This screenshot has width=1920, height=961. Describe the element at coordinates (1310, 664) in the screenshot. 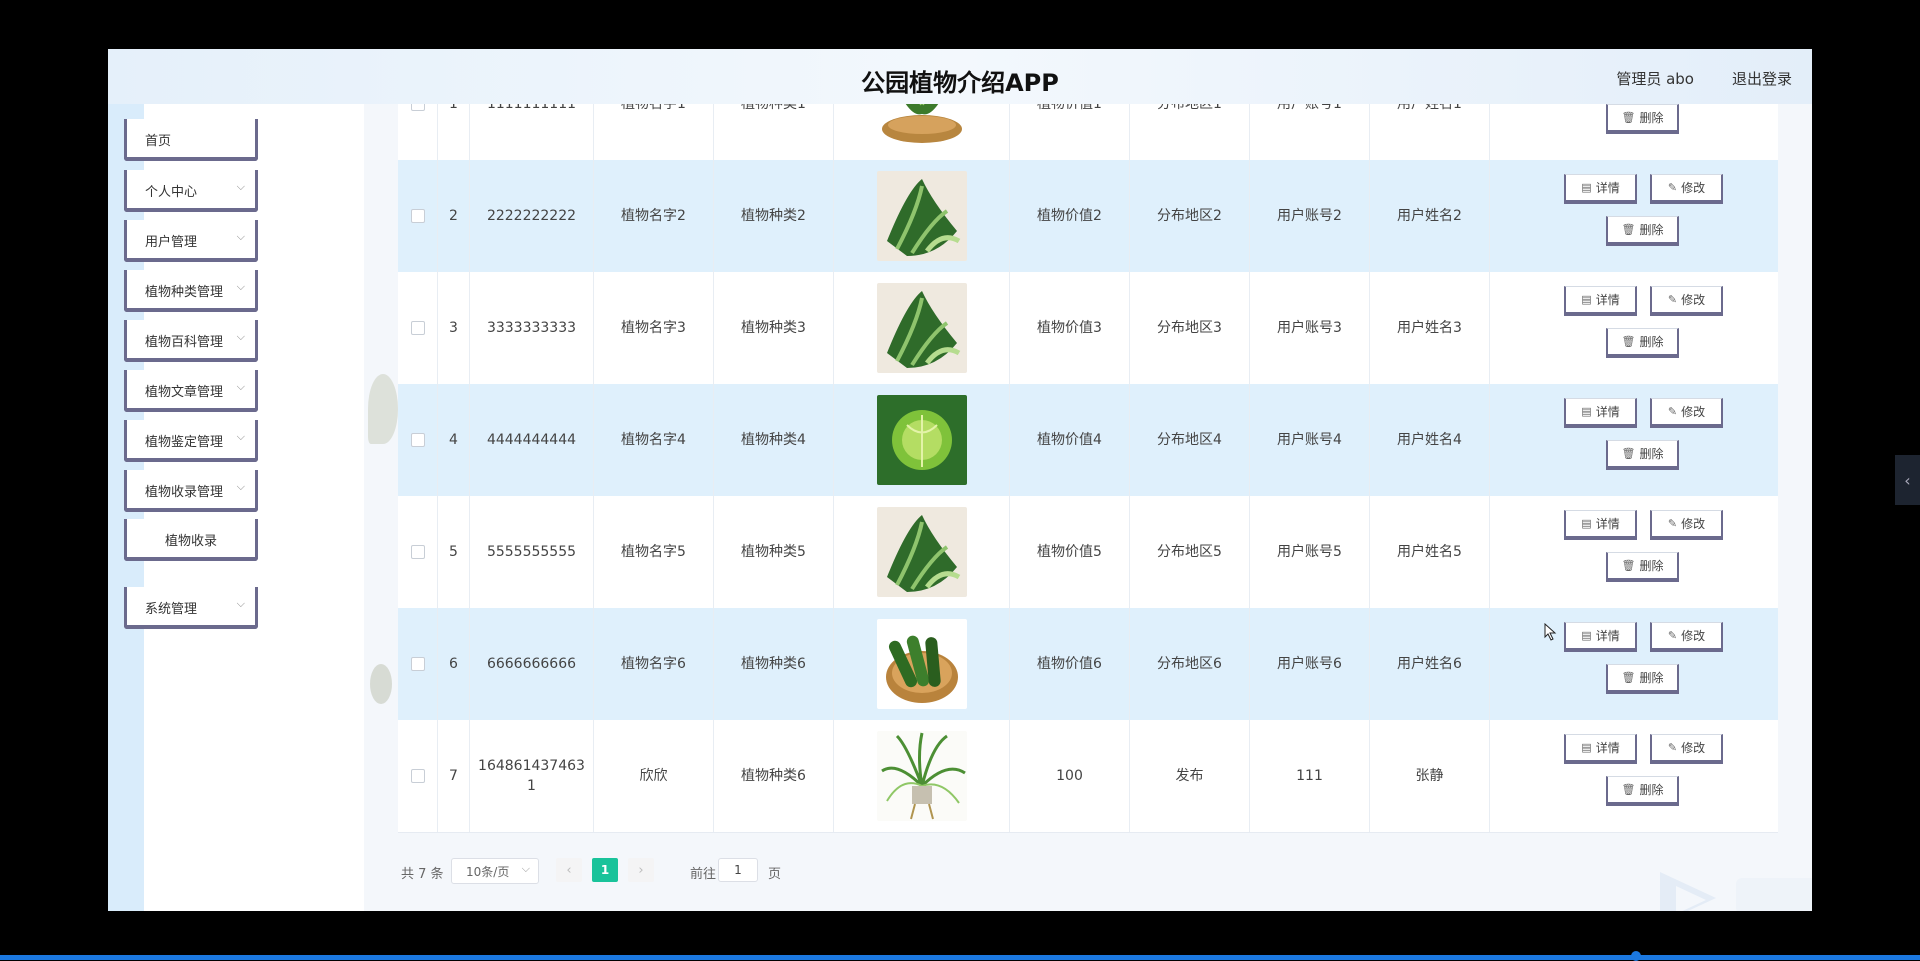

I see `cell-account: 用户账号6` at that location.